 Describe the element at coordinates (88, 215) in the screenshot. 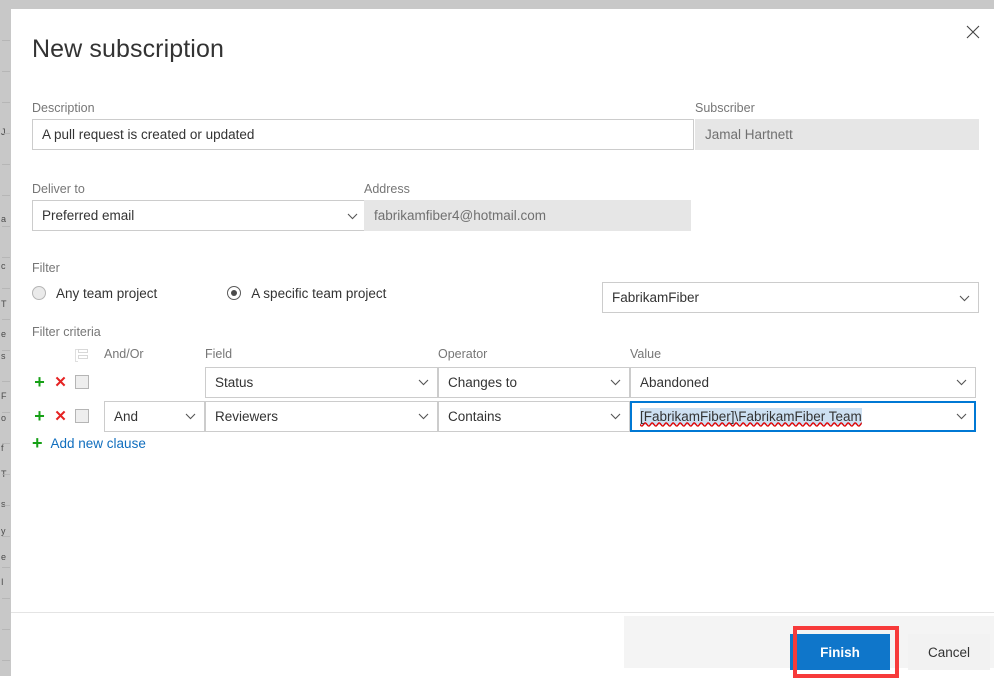

I see `deliver-to-value: Preferred email` at that location.